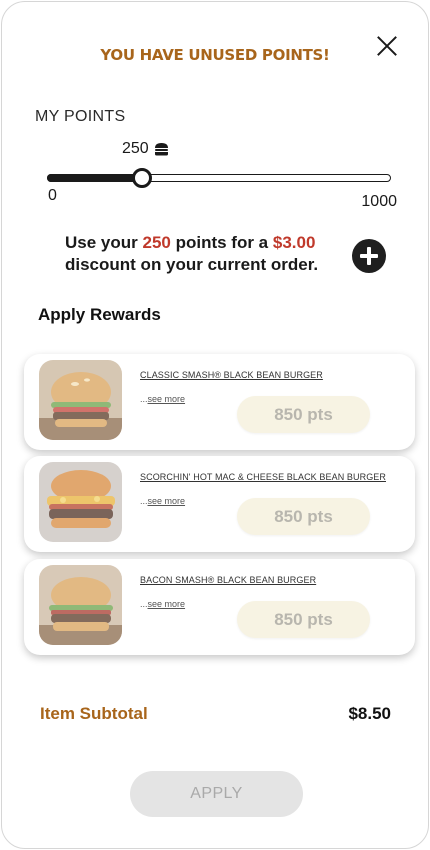 The width and height of the screenshot is (430, 850). What do you see at coordinates (94, 713) in the screenshot?
I see `subtotal-label: Item Subtotal` at bounding box center [94, 713].